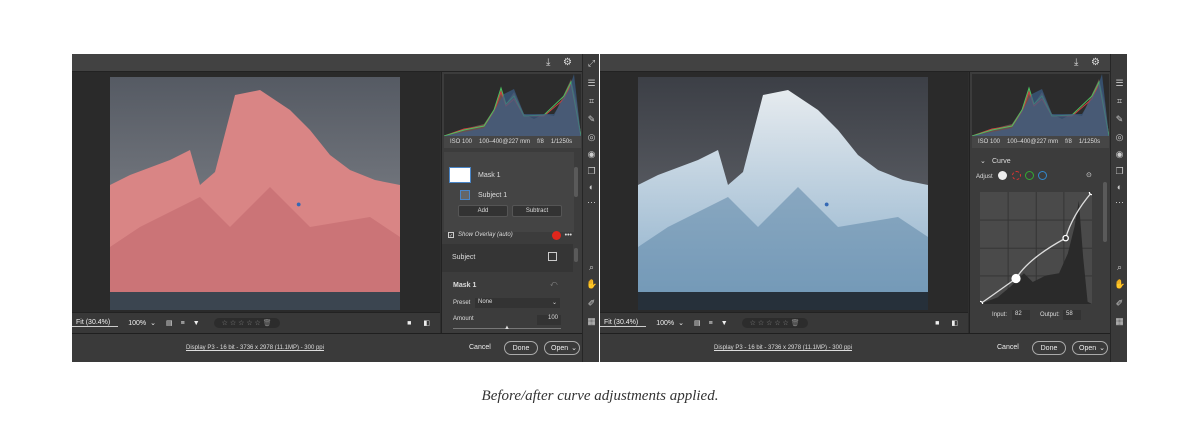 This screenshot has height=421, width=1200. Describe the element at coordinates (1072, 315) in the screenshot. I see `output-field: 58` at that location.